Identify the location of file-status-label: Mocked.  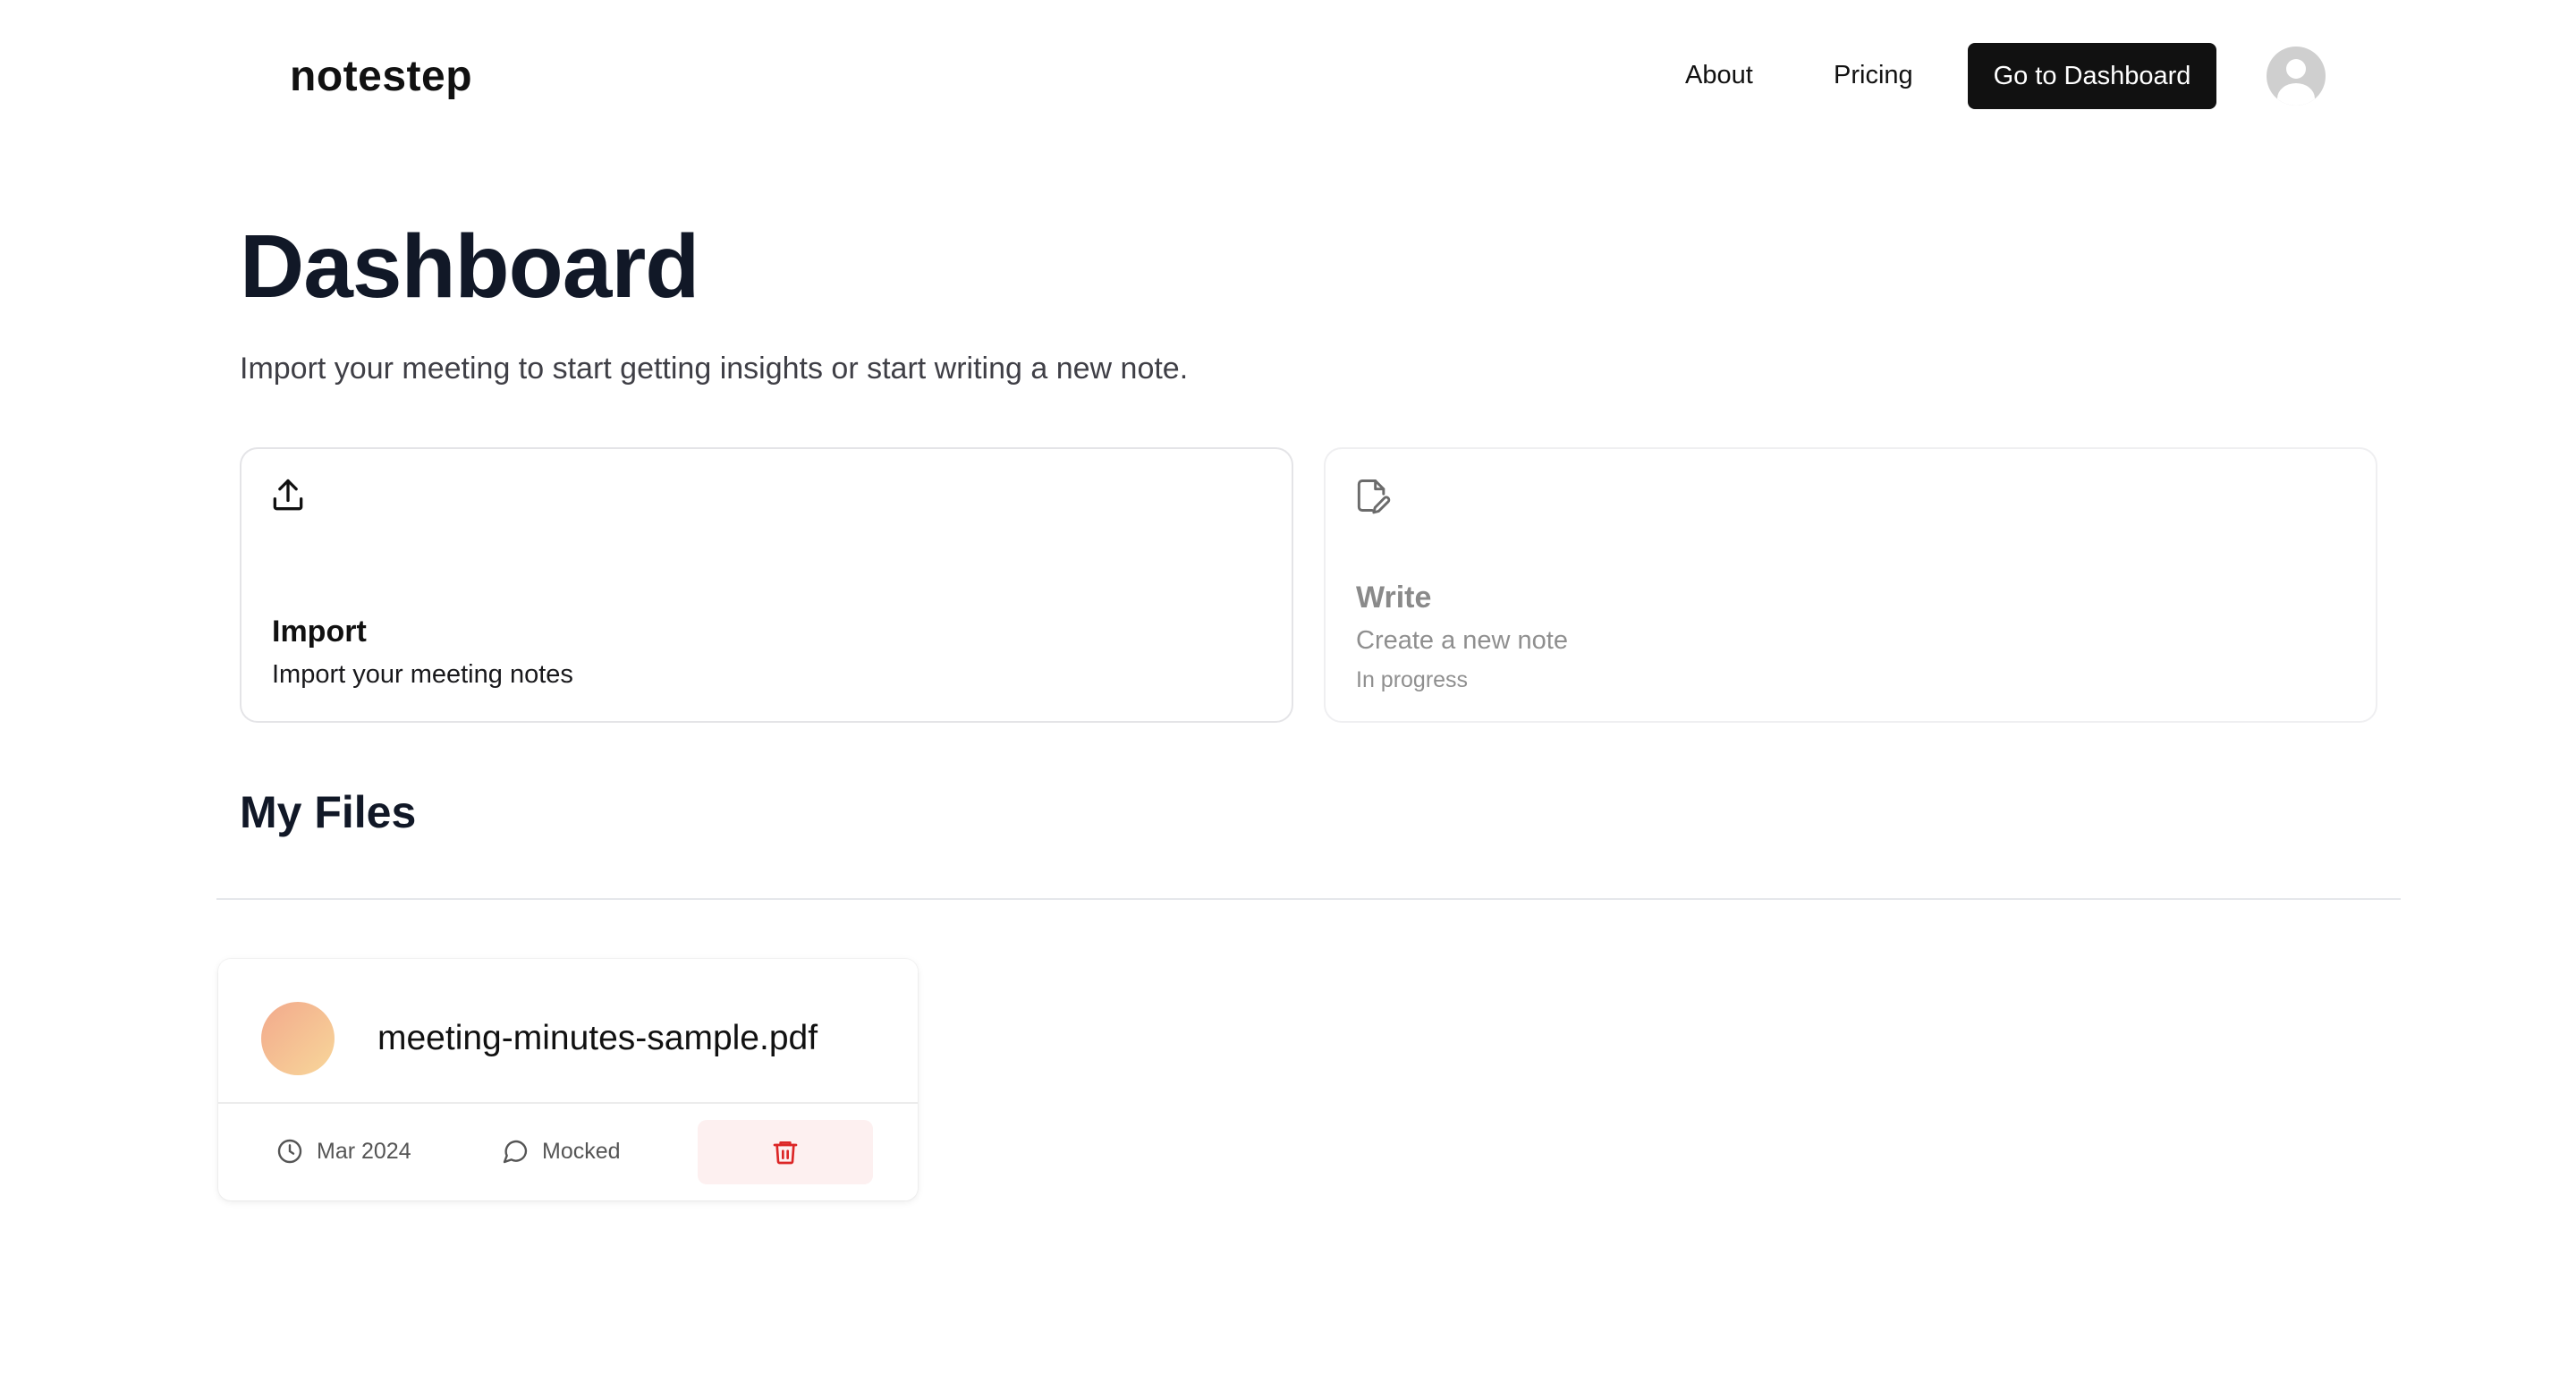
(581, 1151).